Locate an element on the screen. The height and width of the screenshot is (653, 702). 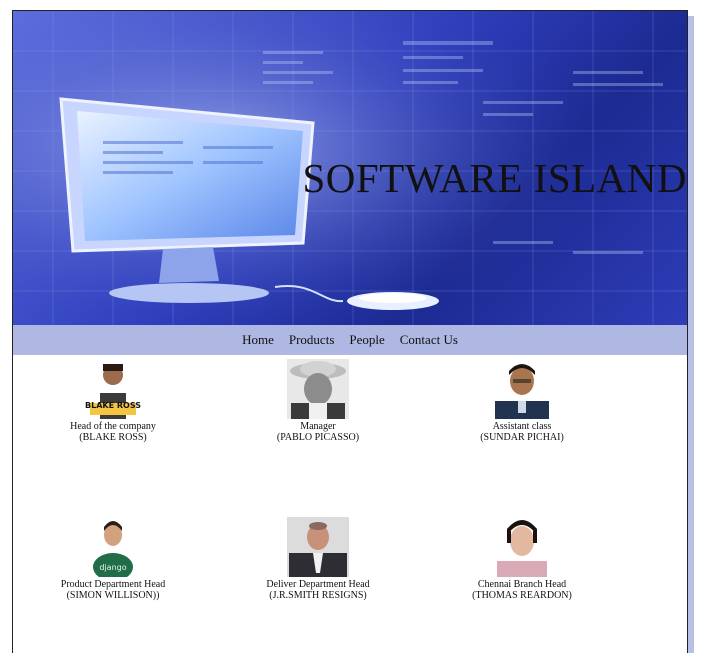
person-name: (SIMON WILLISON)) is located at coordinates (113, 595).